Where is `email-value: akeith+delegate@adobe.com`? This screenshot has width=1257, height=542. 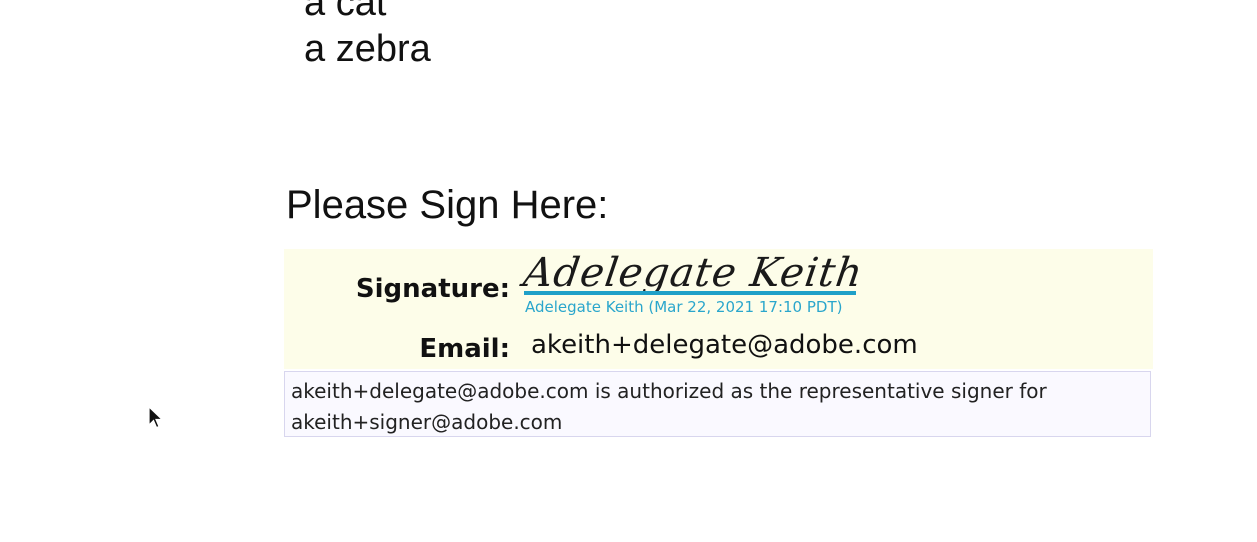
email-value: akeith+delegate@adobe.com is located at coordinates (724, 345).